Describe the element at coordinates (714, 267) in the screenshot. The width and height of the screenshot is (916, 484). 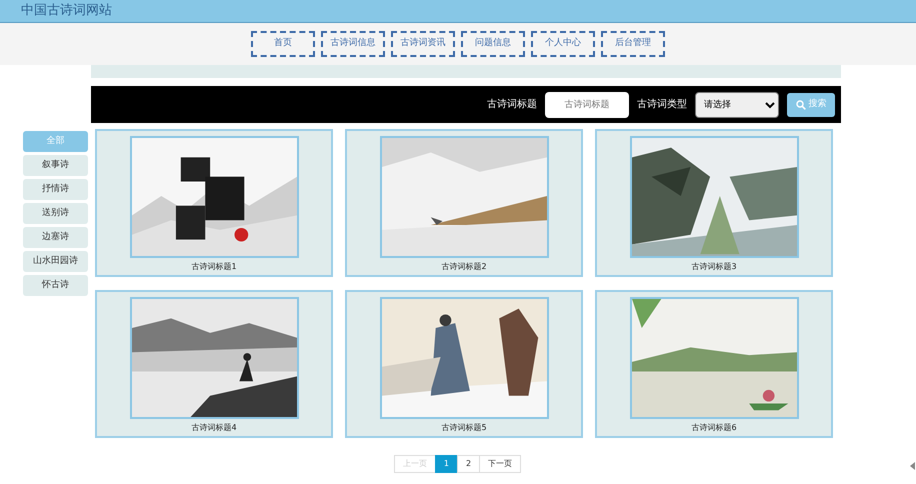
I see `item-title: 古诗词标题3` at that location.